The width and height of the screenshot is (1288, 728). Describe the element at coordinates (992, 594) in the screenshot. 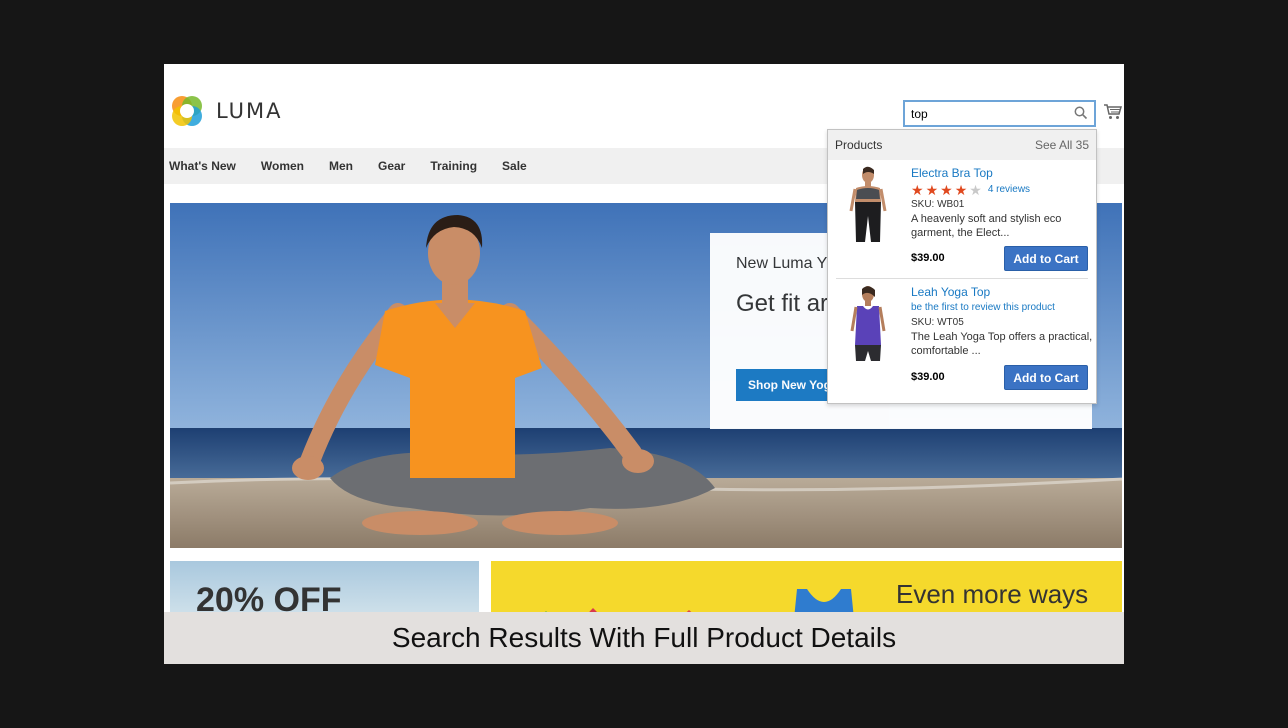

I see `promo-more-ways-text: Even more ways` at that location.